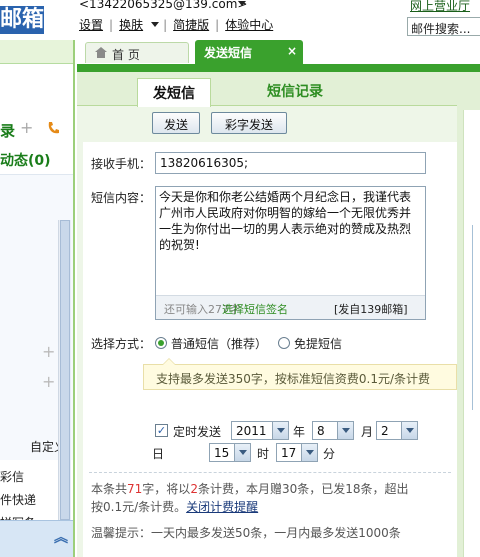 This screenshot has height=557, width=480. I want to click on tab-send-sms: 发送短信 ×, so click(249, 52).